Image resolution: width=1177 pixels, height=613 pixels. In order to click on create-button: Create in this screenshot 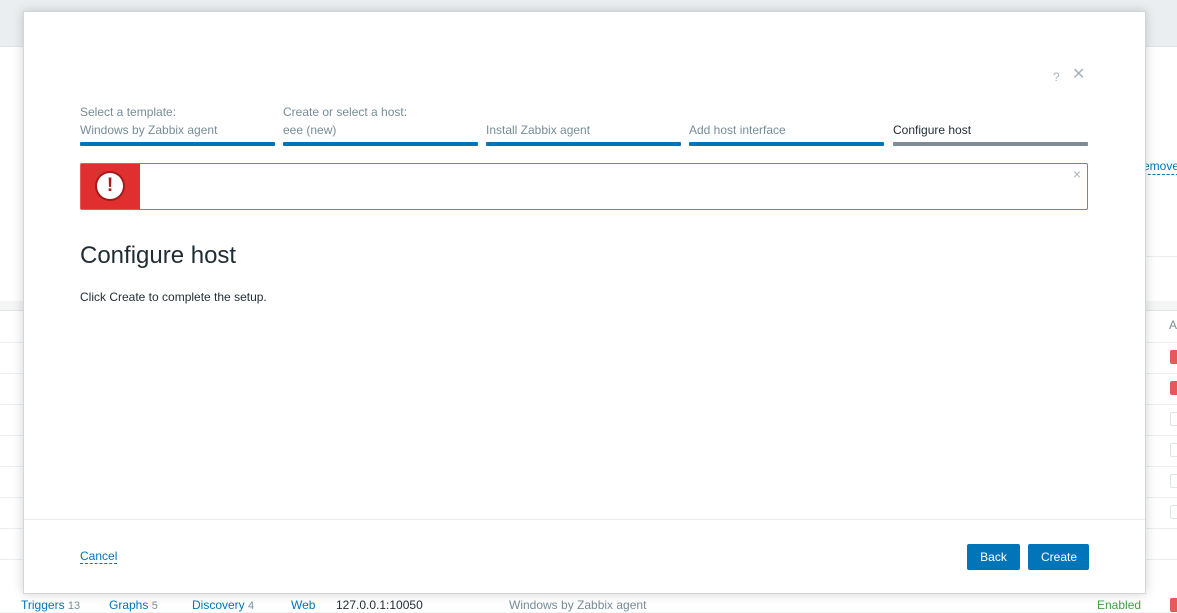, I will do `click(1058, 557)`.